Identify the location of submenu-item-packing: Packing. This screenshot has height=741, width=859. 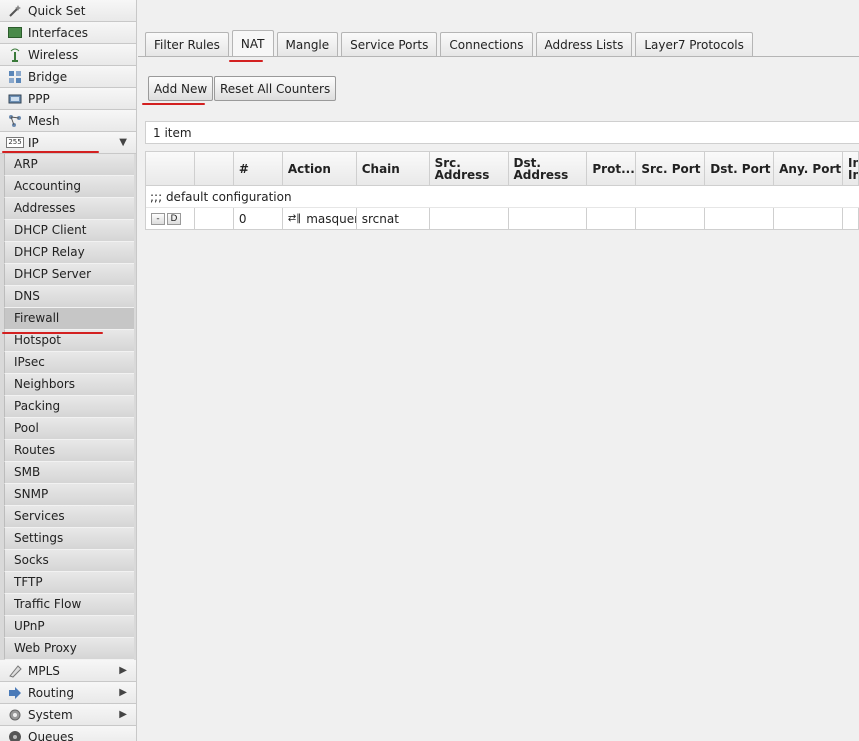
(69, 407).